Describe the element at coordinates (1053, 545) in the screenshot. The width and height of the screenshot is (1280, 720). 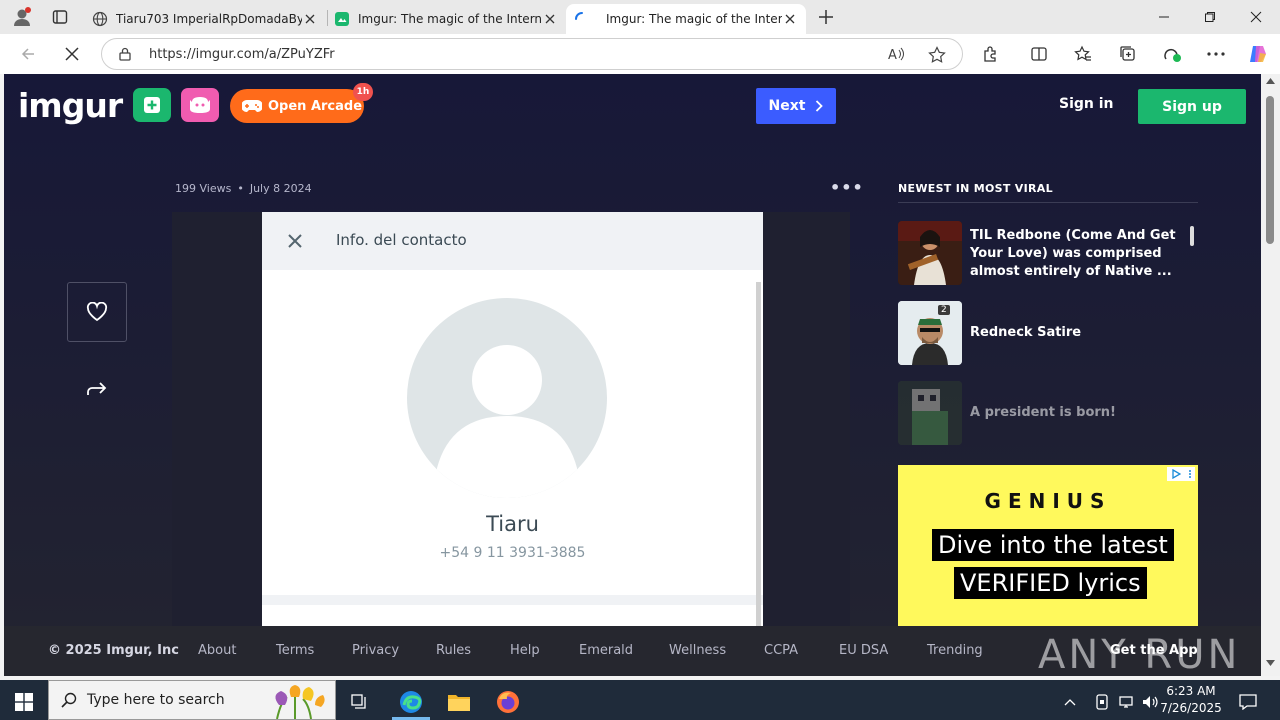
I see `ad-headline-1: Dive into the latest` at that location.